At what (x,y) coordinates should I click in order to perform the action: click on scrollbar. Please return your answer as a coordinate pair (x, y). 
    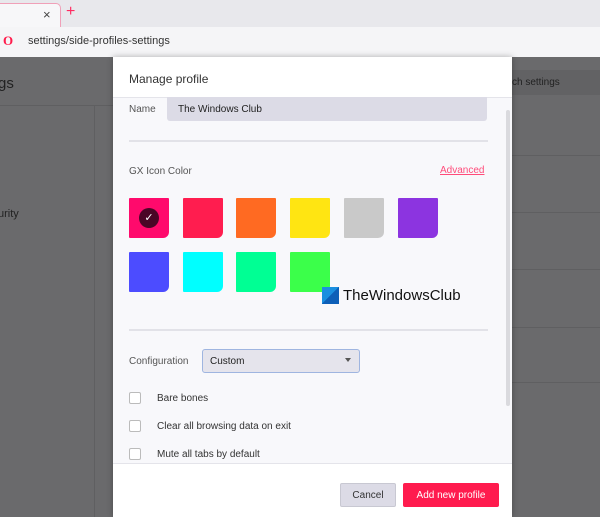
    Looking at the image, I should click on (508, 258).